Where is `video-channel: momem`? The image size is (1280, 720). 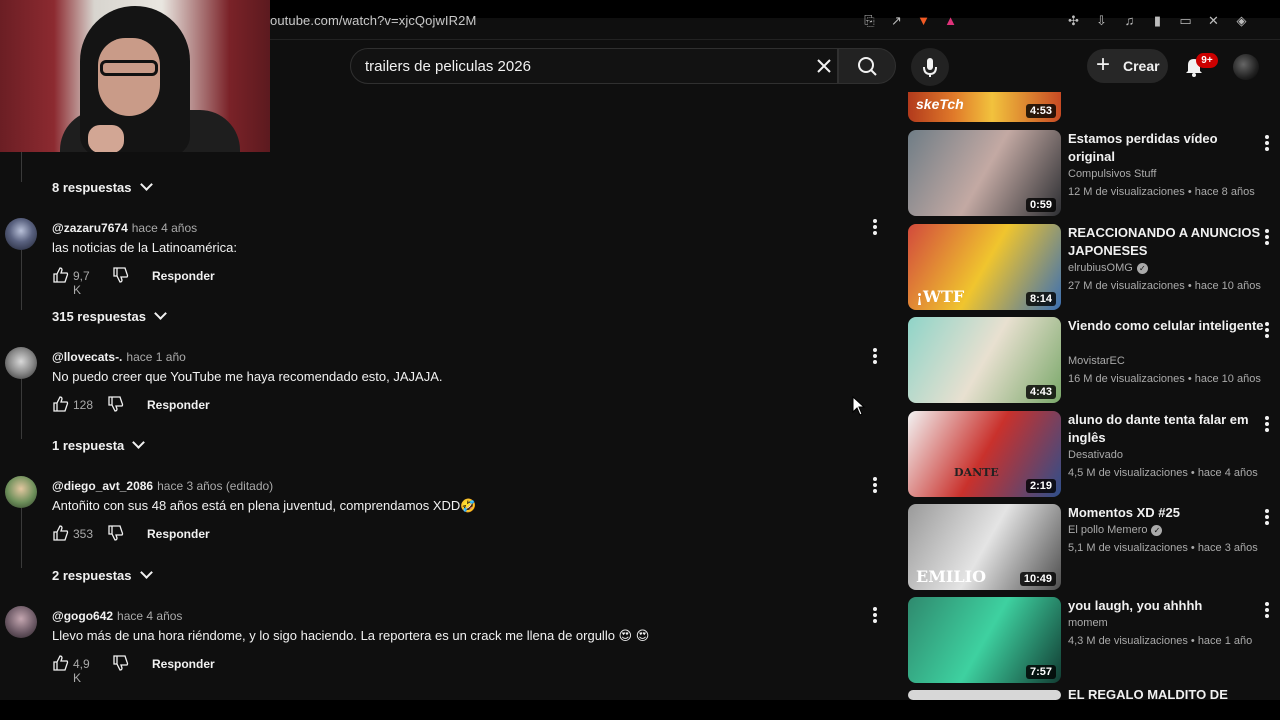
video-channel: momem is located at coordinates (1088, 623).